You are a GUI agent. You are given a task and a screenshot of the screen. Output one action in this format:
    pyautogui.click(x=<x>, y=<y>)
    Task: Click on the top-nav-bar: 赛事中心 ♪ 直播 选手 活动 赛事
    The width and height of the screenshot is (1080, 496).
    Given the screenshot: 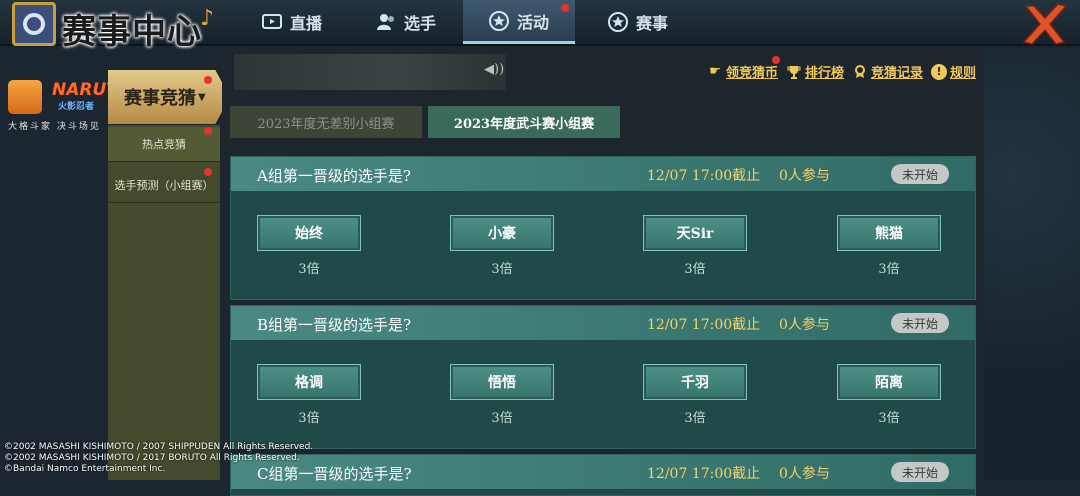 What is the action you would take?
    pyautogui.click(x=540, y=26)
    